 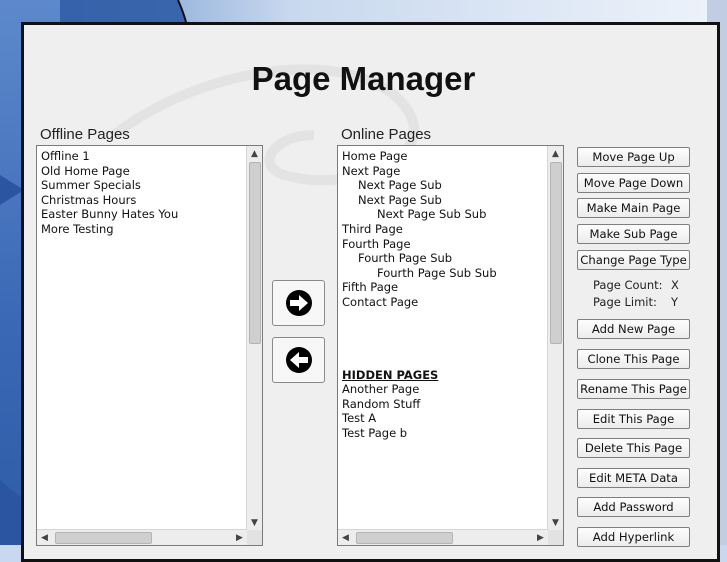 I want to click on arrow-left-icon, so click(x=298, y=360).